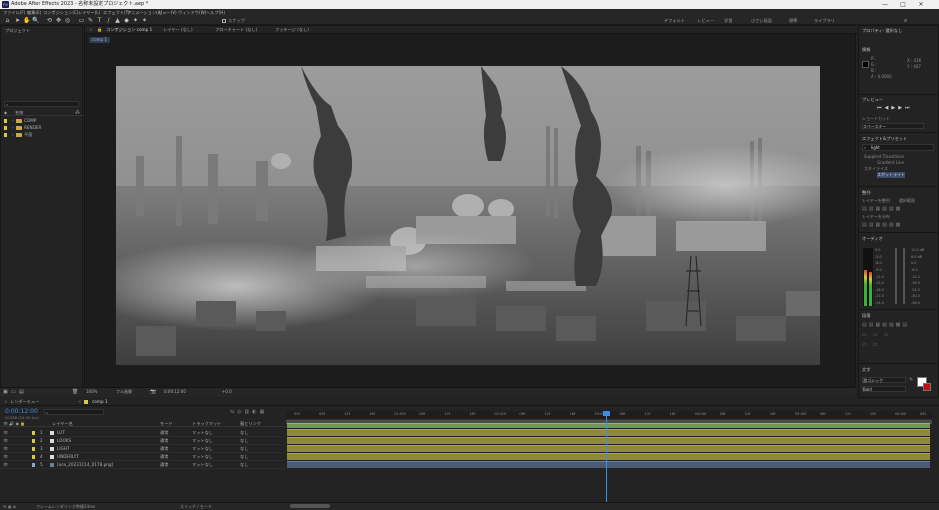 The height and width of the screenshot is (510, 939). What do you see at coordinates (872, 100) in the screenshot?
I see `preview-tab: プレビュー` at bounding box center [872, 100].